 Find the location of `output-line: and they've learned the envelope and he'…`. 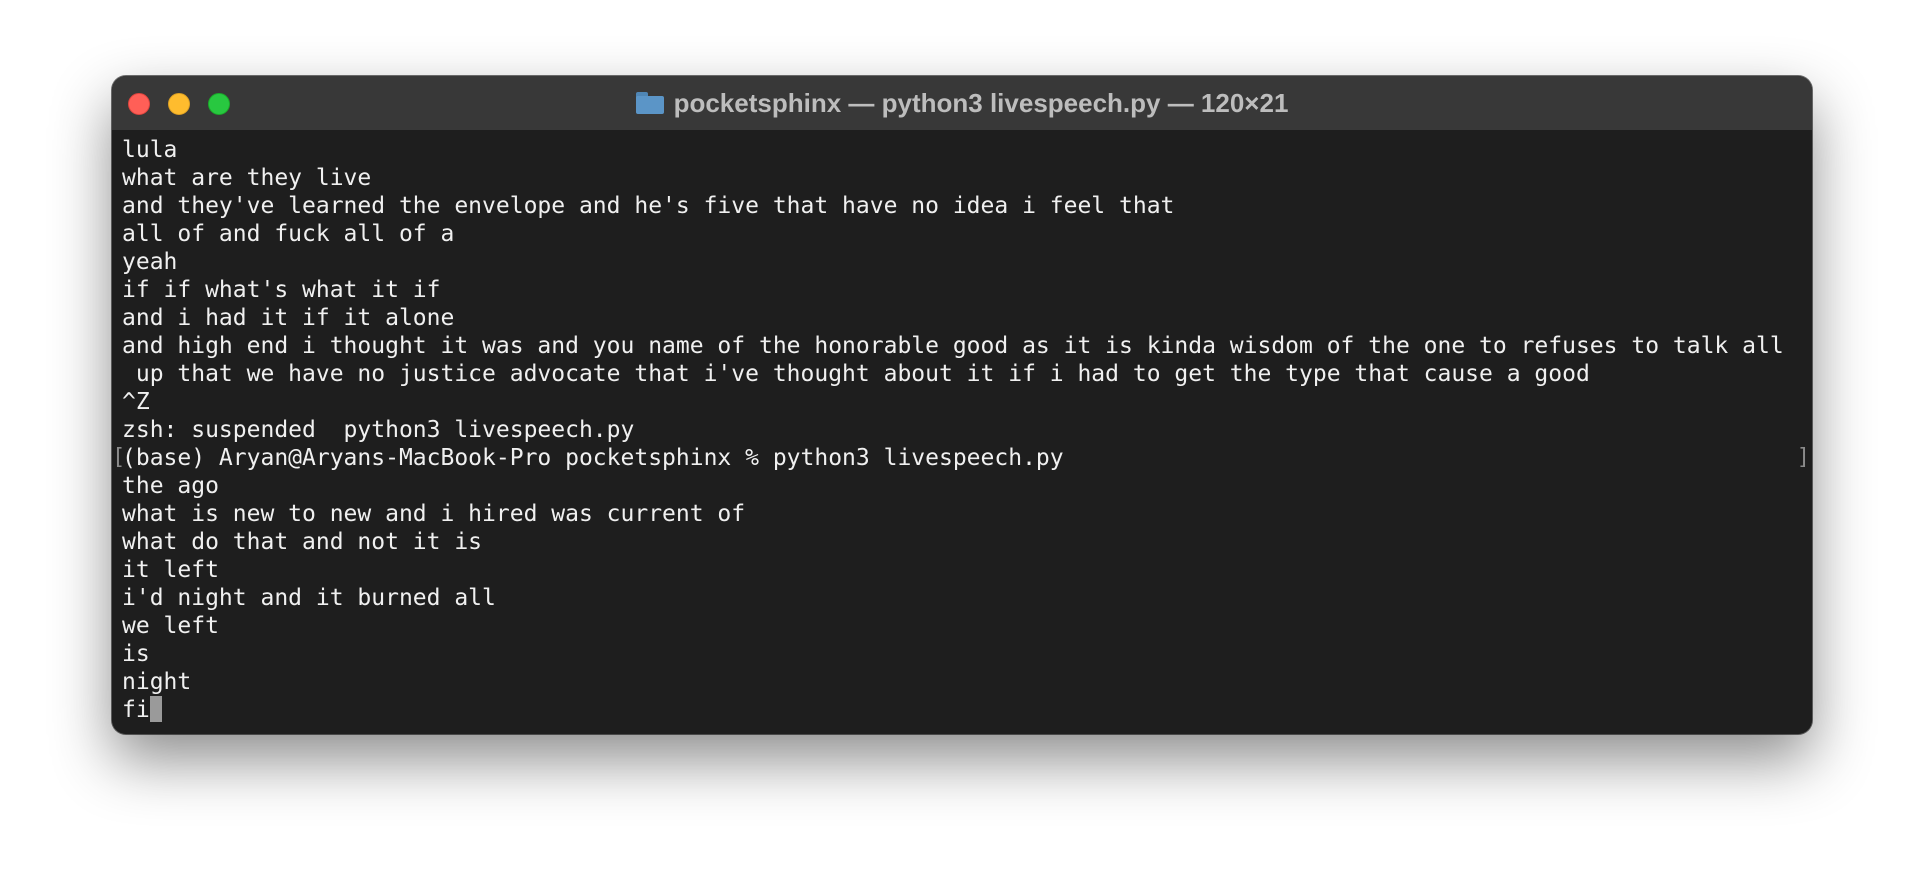

output-line: and they've learned the envelope and he'… is located at coordinates (648, 206).